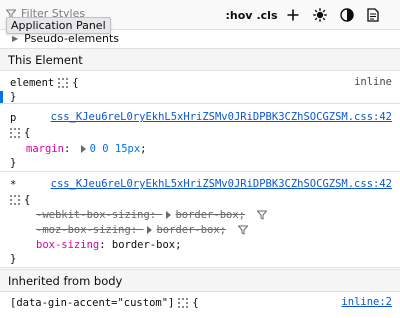 The width and height of the screenshot is (400, 318). Describe the element at coordinates (108, 245) in the screenshot. I see `declaration-box-sizing: box-sizing: border-box;` at that location.